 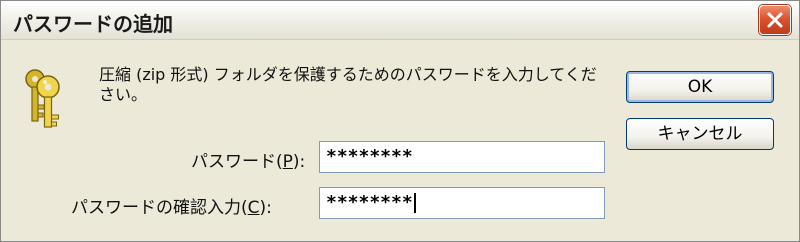 I want to click on password-label-suffix: ):, so click(x=299, y=162).